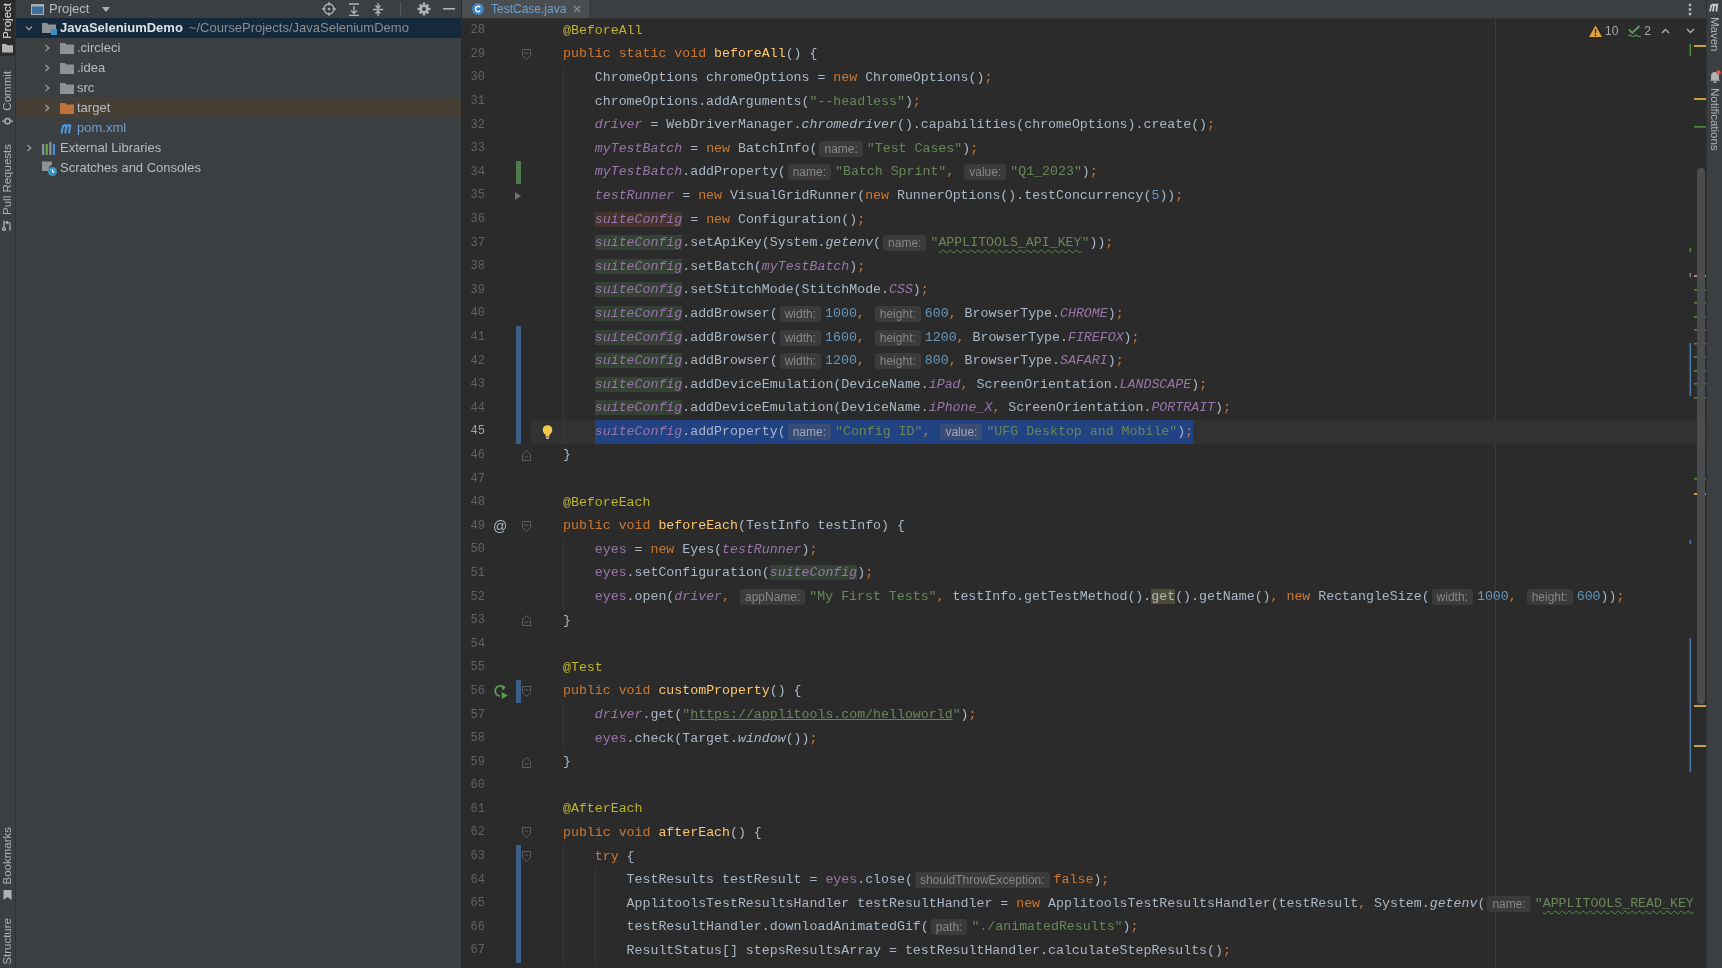 This screenshot has width=1722, height=968. What do you see at coordinates (1054, 172) in the screenshot?
I see `code-text: "Q1_2023");` at bounding box center [1054, 172].